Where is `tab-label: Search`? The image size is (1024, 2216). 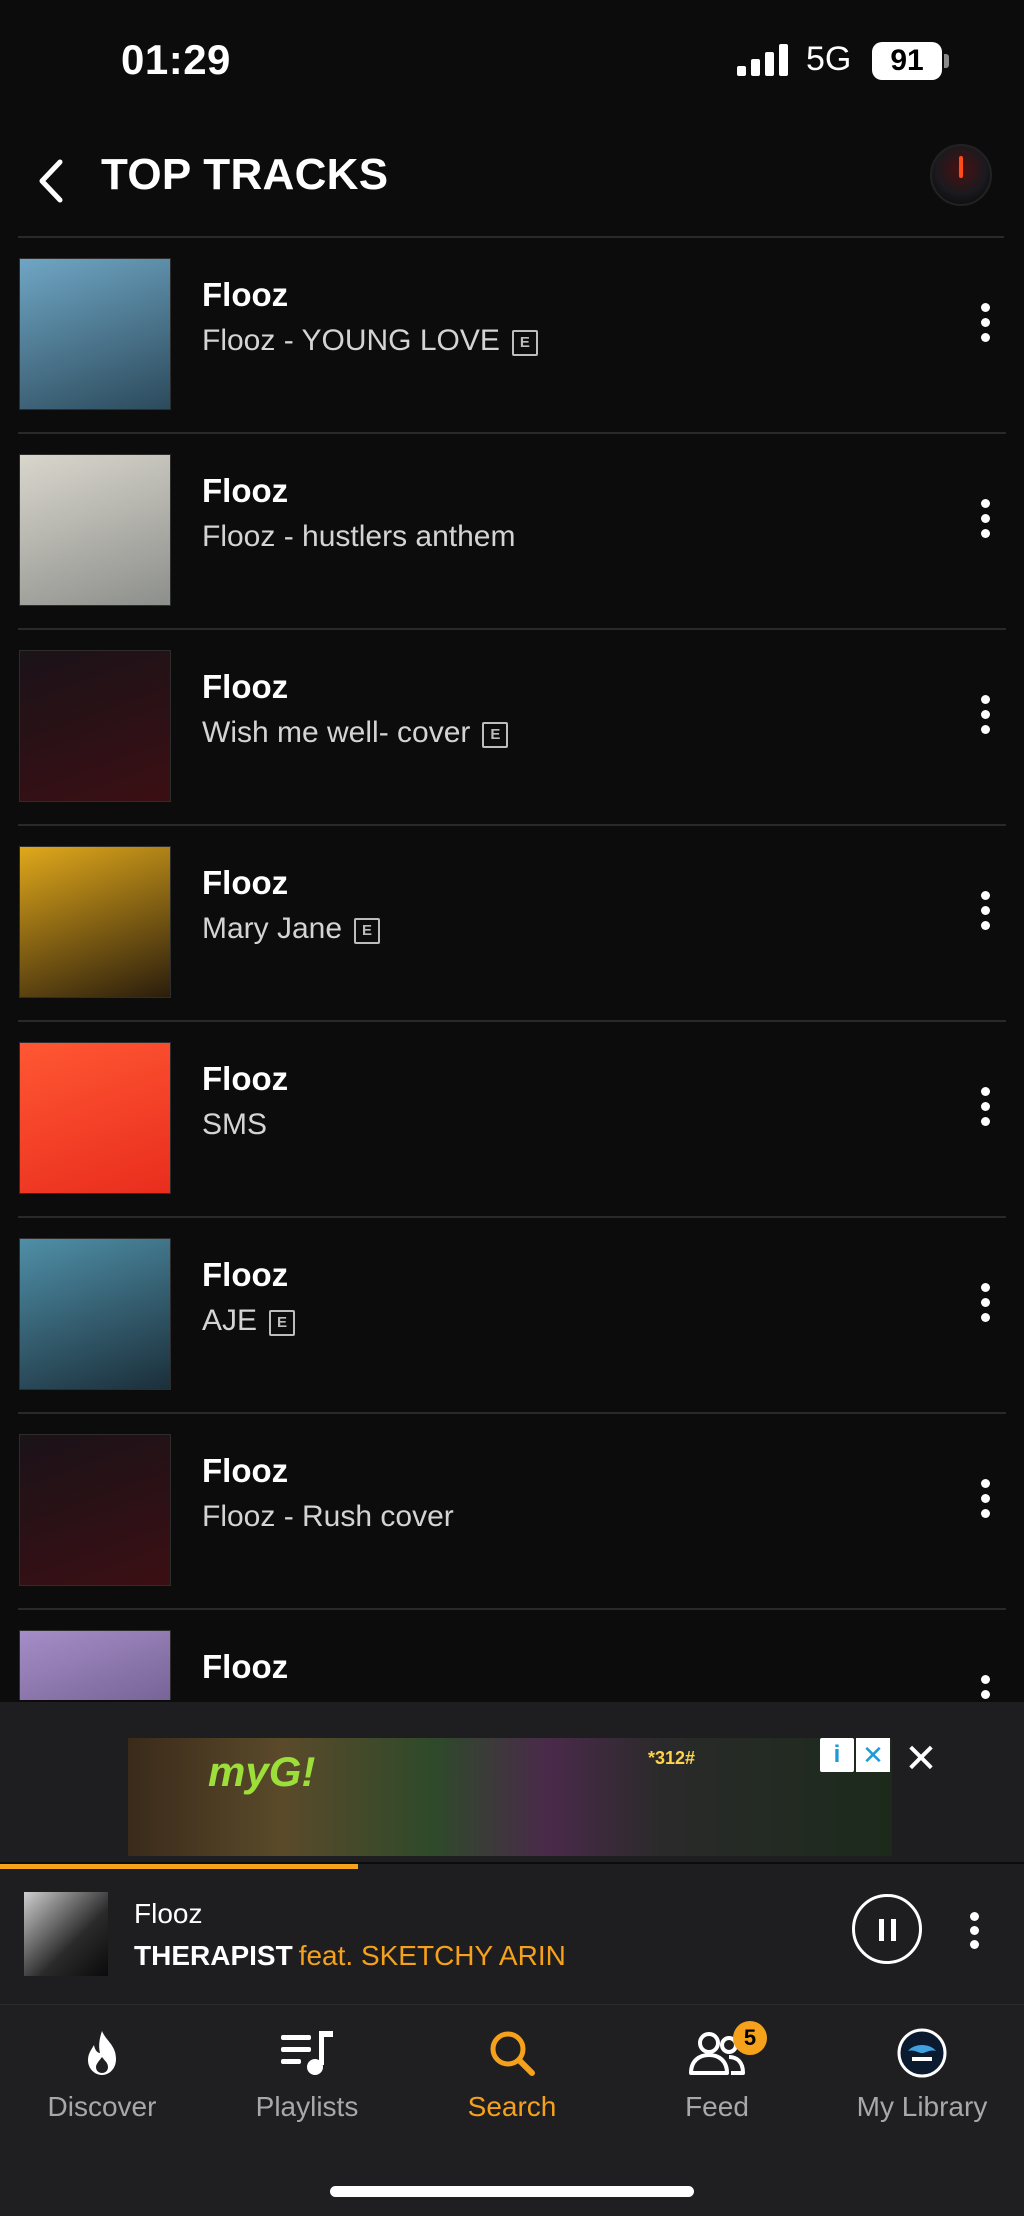 tab-label: Search is located at coordinates (512, 2106).